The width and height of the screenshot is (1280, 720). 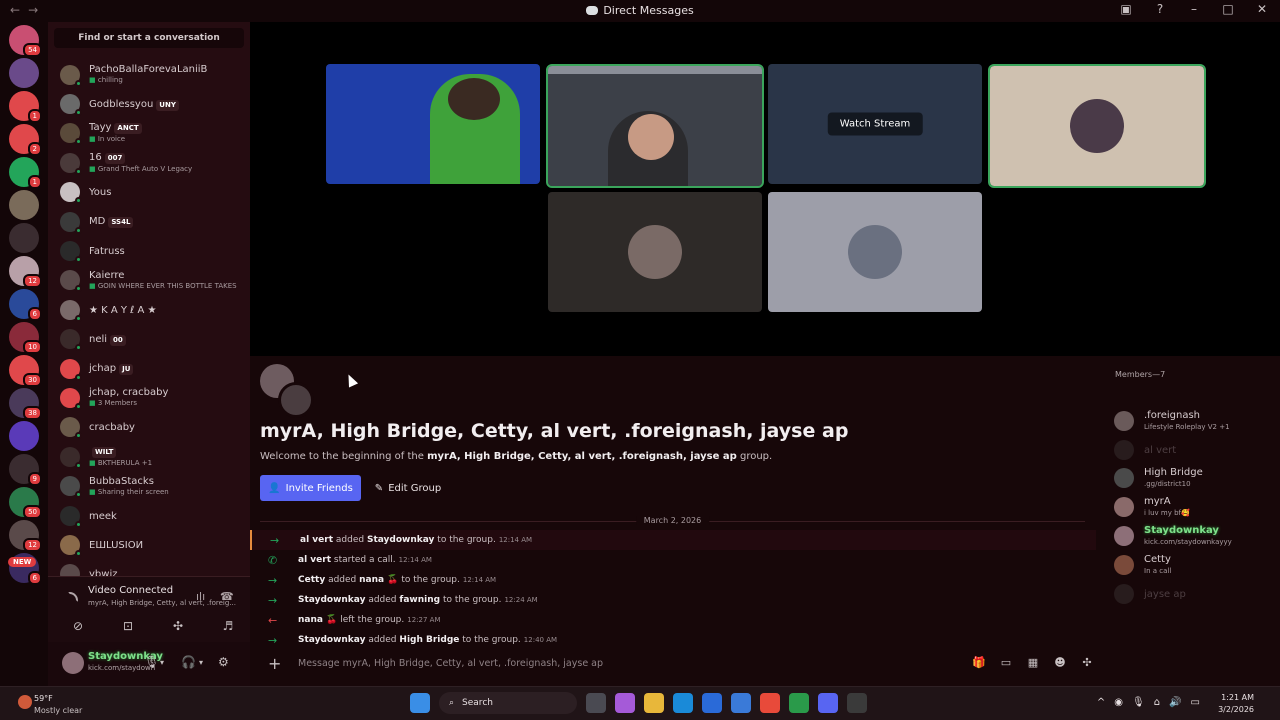 What do you see at coordinates (149, 339) in the screenshot?
I see `dm-list-item: neli 00` at bounding box center [149, 339].